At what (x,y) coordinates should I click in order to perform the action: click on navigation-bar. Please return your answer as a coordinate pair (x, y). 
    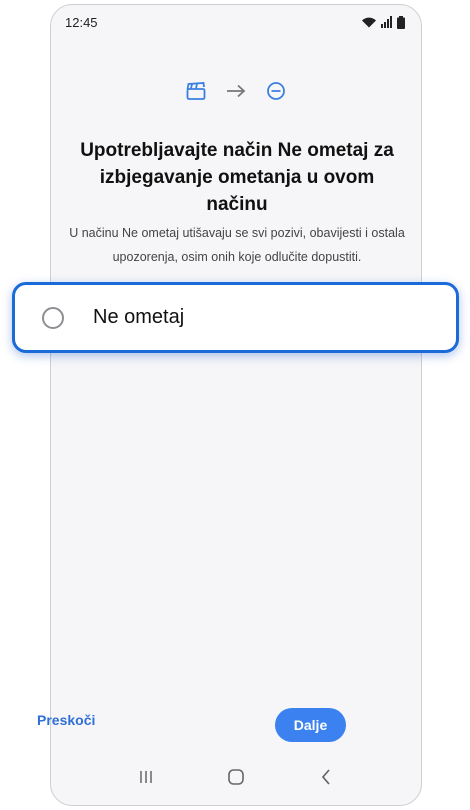
    Looking at the image, I should click on (236, 777).